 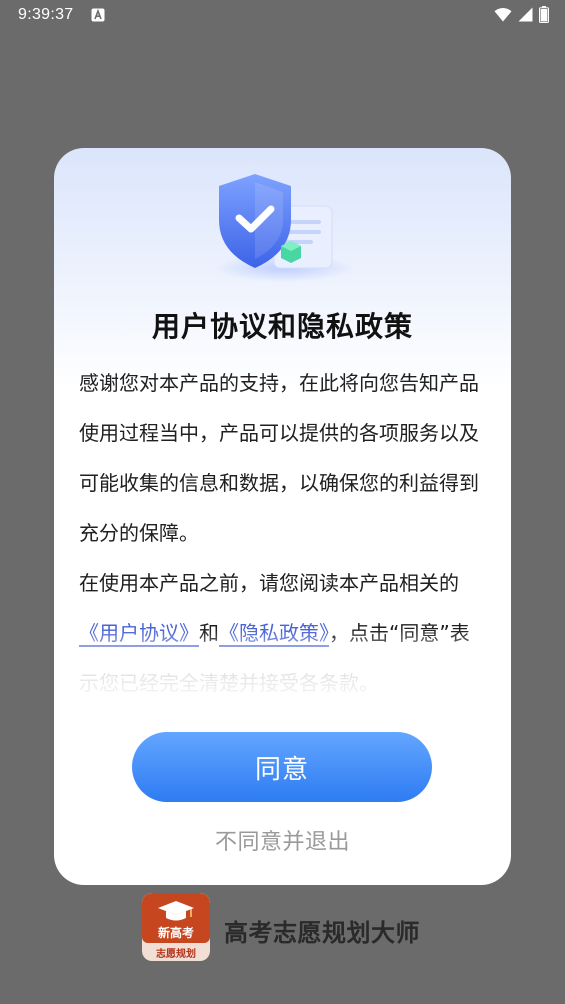 I want to click on status-icons, so click(x=521, y=17).